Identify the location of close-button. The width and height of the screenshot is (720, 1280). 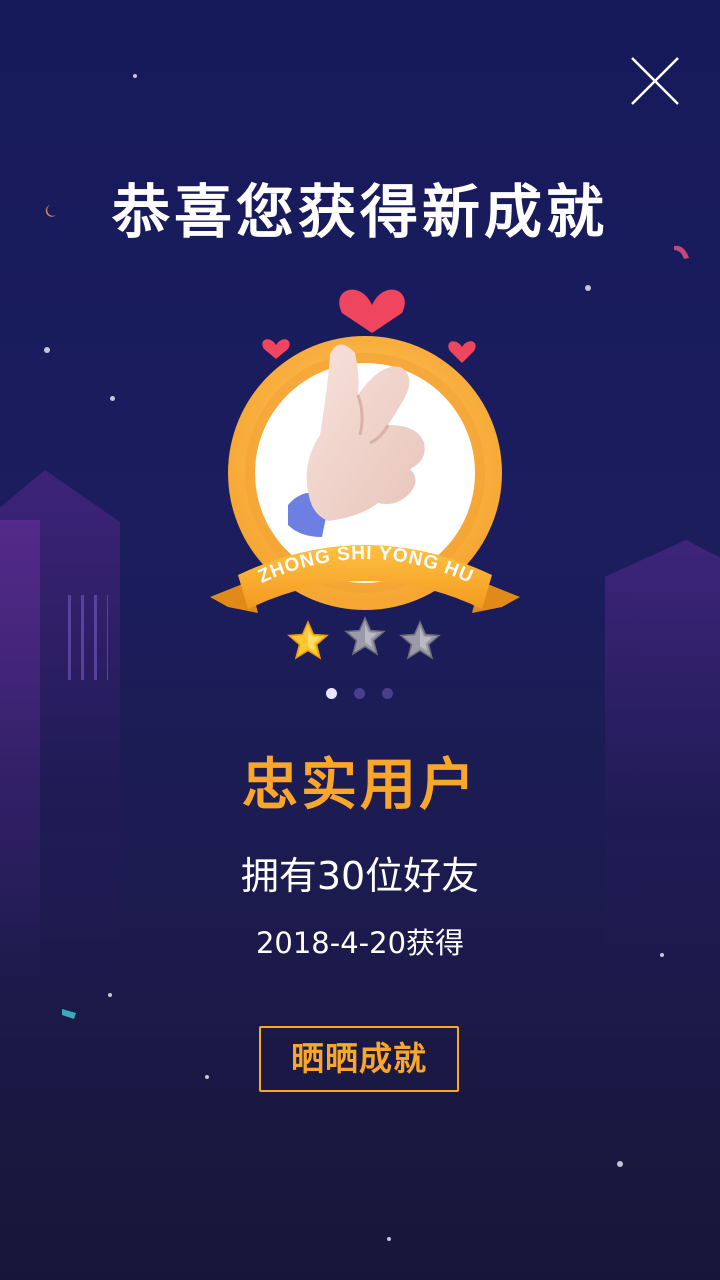
(655, 81).